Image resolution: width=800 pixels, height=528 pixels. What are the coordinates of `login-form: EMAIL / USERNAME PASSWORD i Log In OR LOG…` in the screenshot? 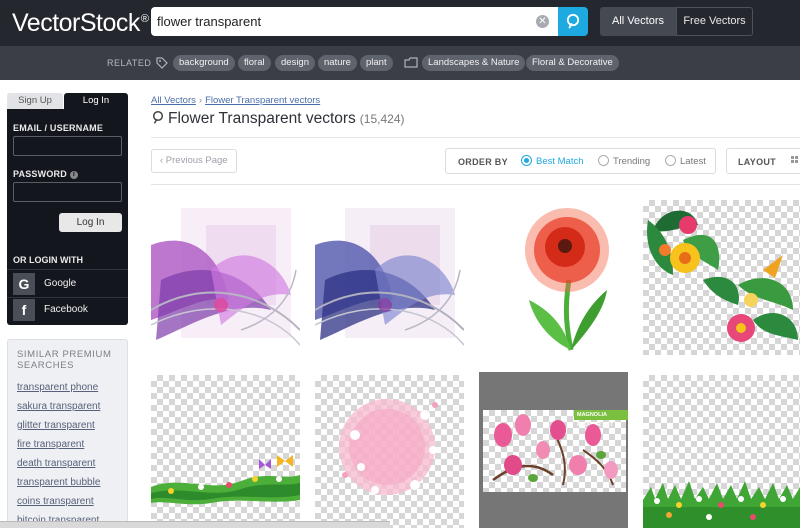 It's located at (67, 217).